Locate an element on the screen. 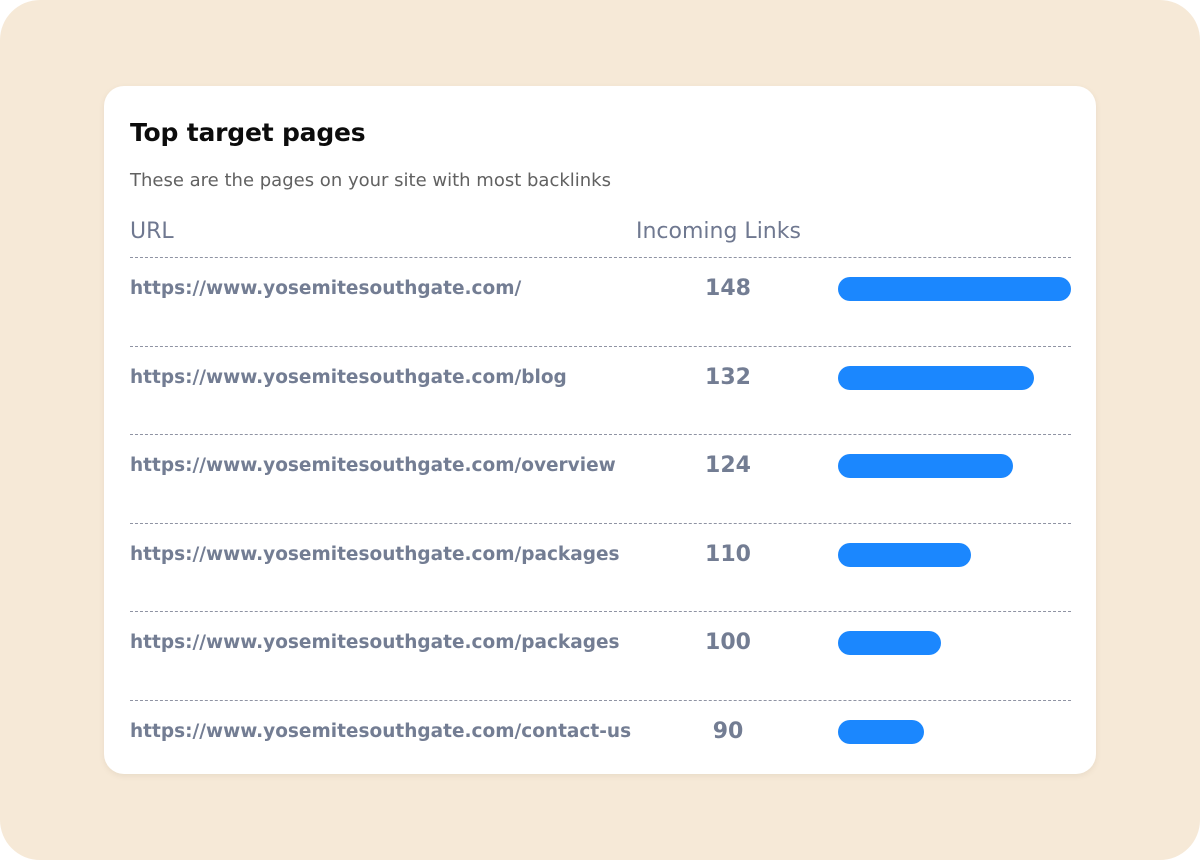 The image size is (1200, 860). card-title: Top target pages is located at coordinates (248, 132).